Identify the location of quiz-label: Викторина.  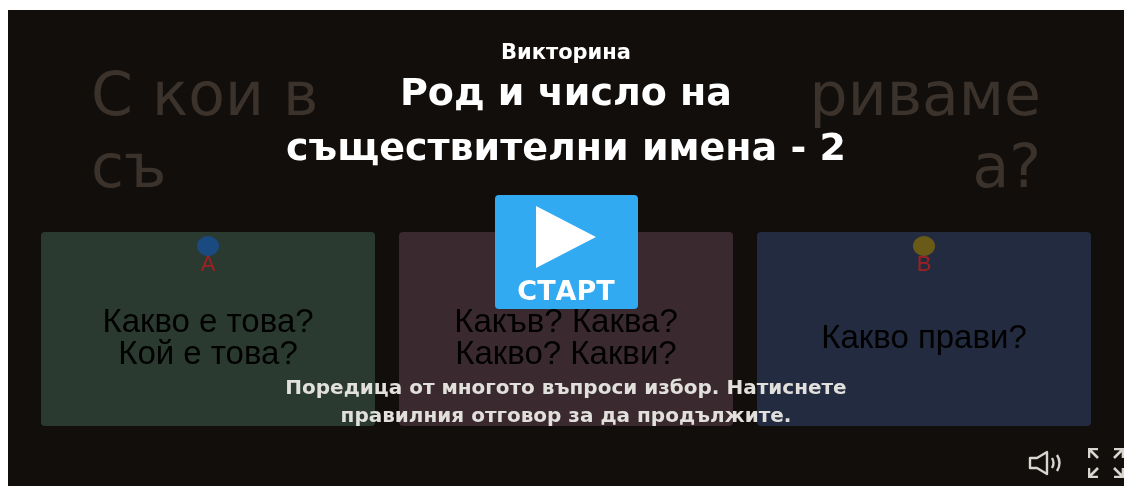
(566, 52).